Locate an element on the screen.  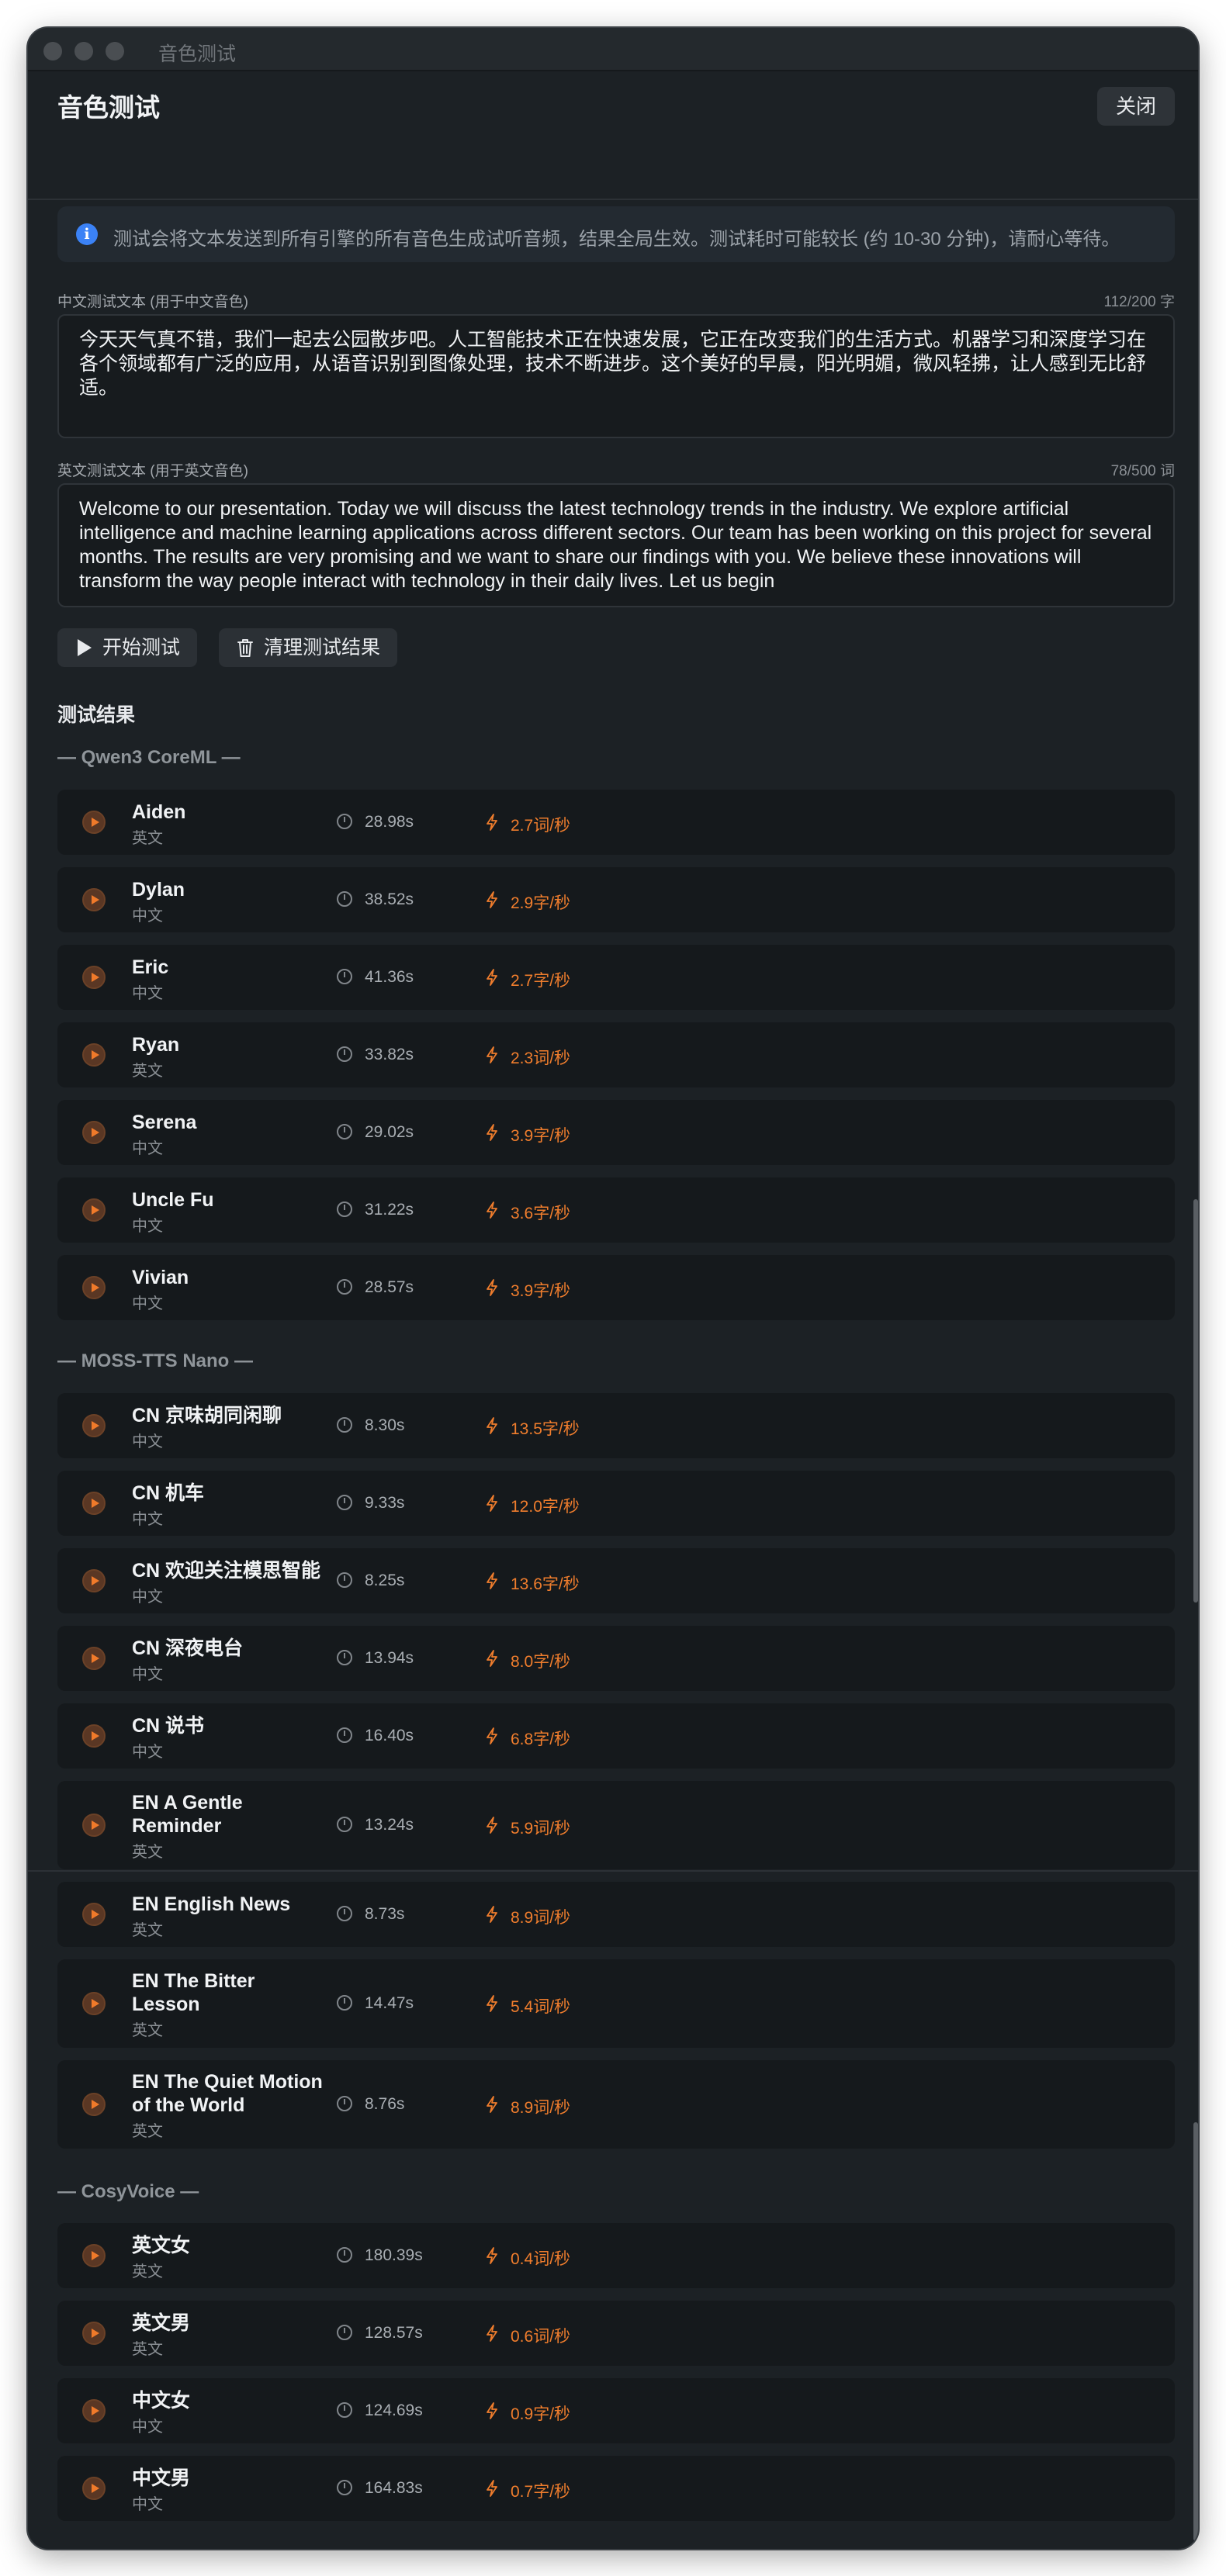
minimize-window-button is located at coordinates (84, 51).